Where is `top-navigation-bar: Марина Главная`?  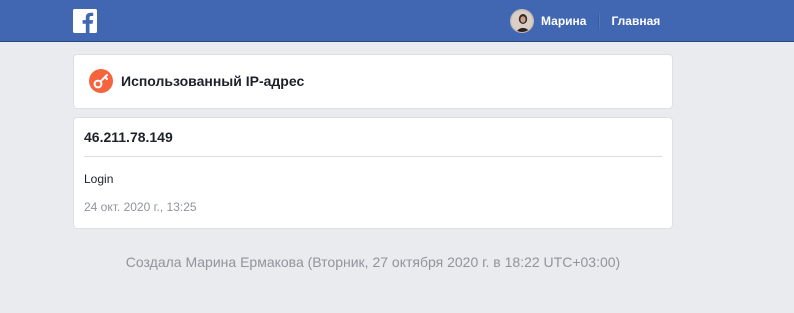
top-navigation-bar: Марина Главная is located at coordinates (397, 21).